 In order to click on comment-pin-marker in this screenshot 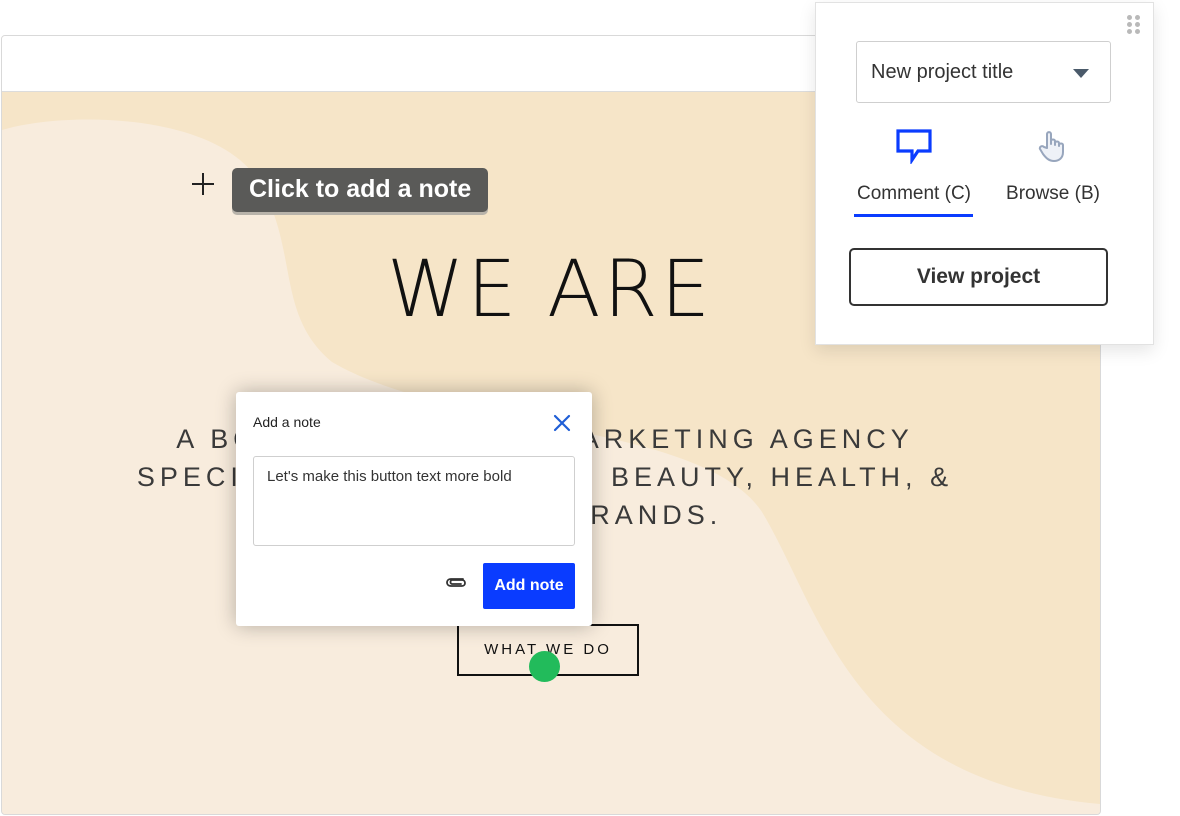, I will do `click(544, 666)`.